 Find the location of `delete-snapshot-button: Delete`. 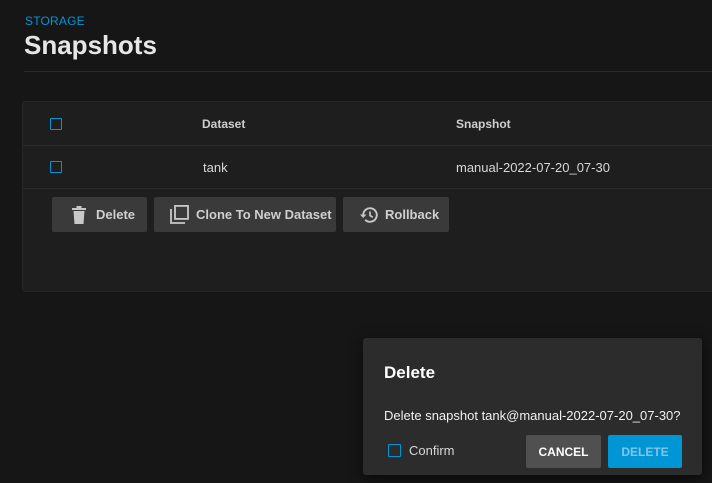

delete-snapshot-button: Delete is located at coordinates (99, 214).